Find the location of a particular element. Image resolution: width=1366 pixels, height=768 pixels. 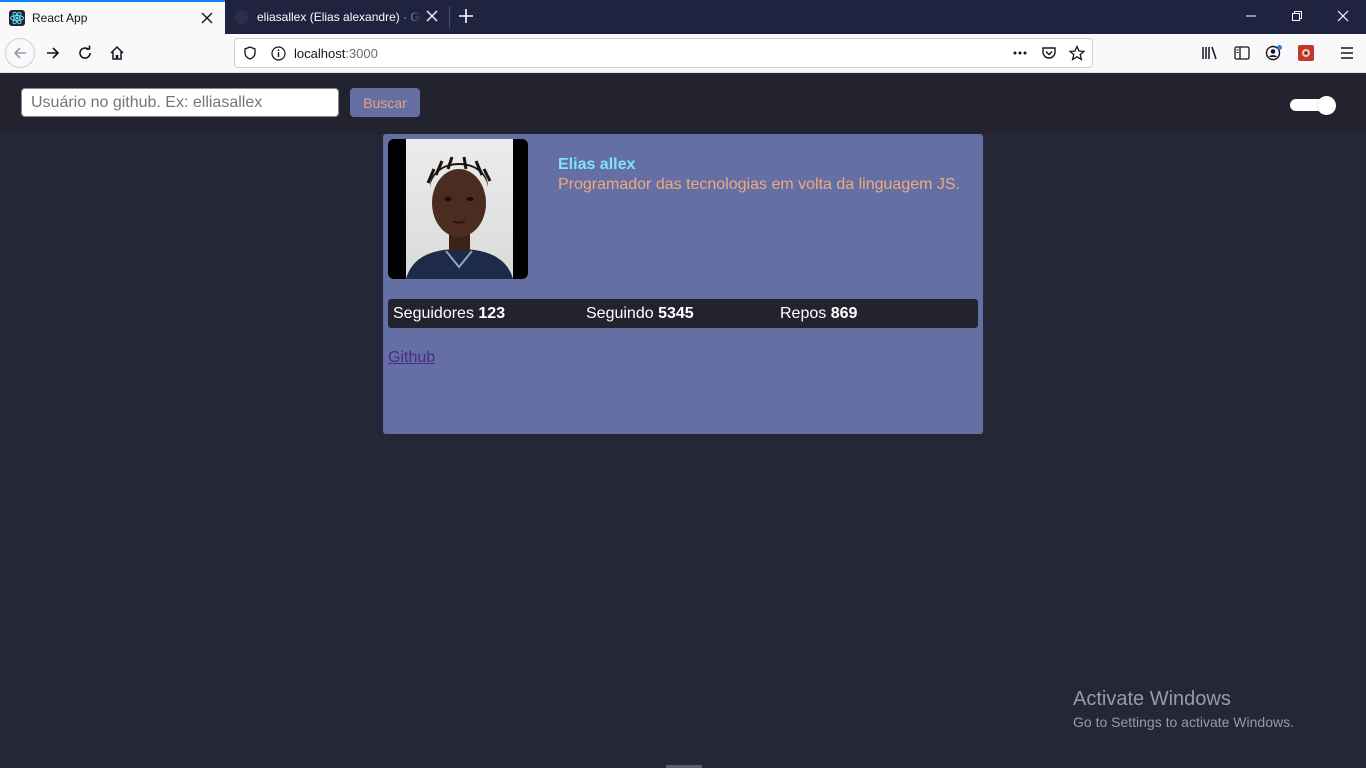

toggle-knob is located at coordinates (1326, 105).